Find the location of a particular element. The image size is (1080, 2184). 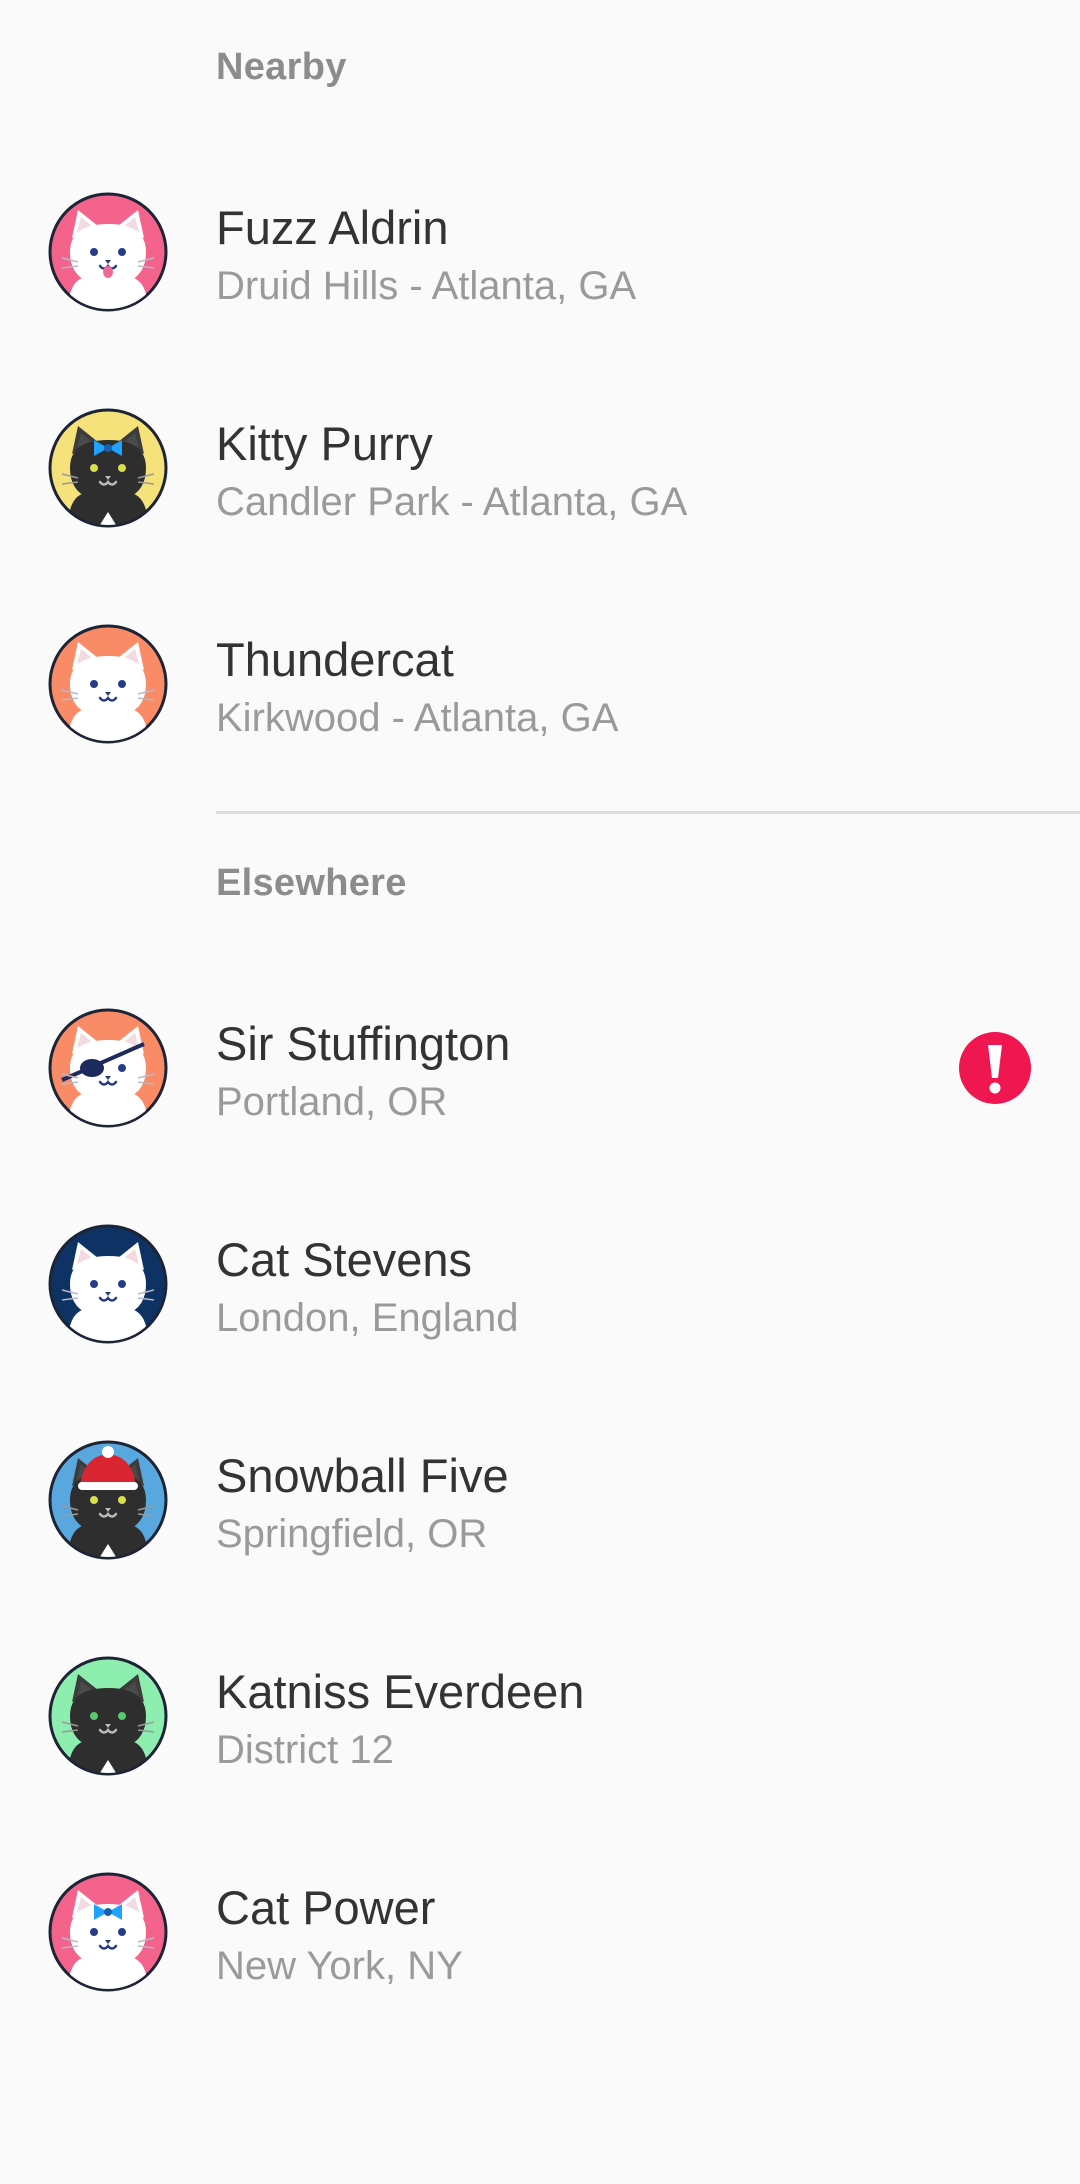

section-header-elsewhere: Elsewhere is located at coordinates (311, 883).